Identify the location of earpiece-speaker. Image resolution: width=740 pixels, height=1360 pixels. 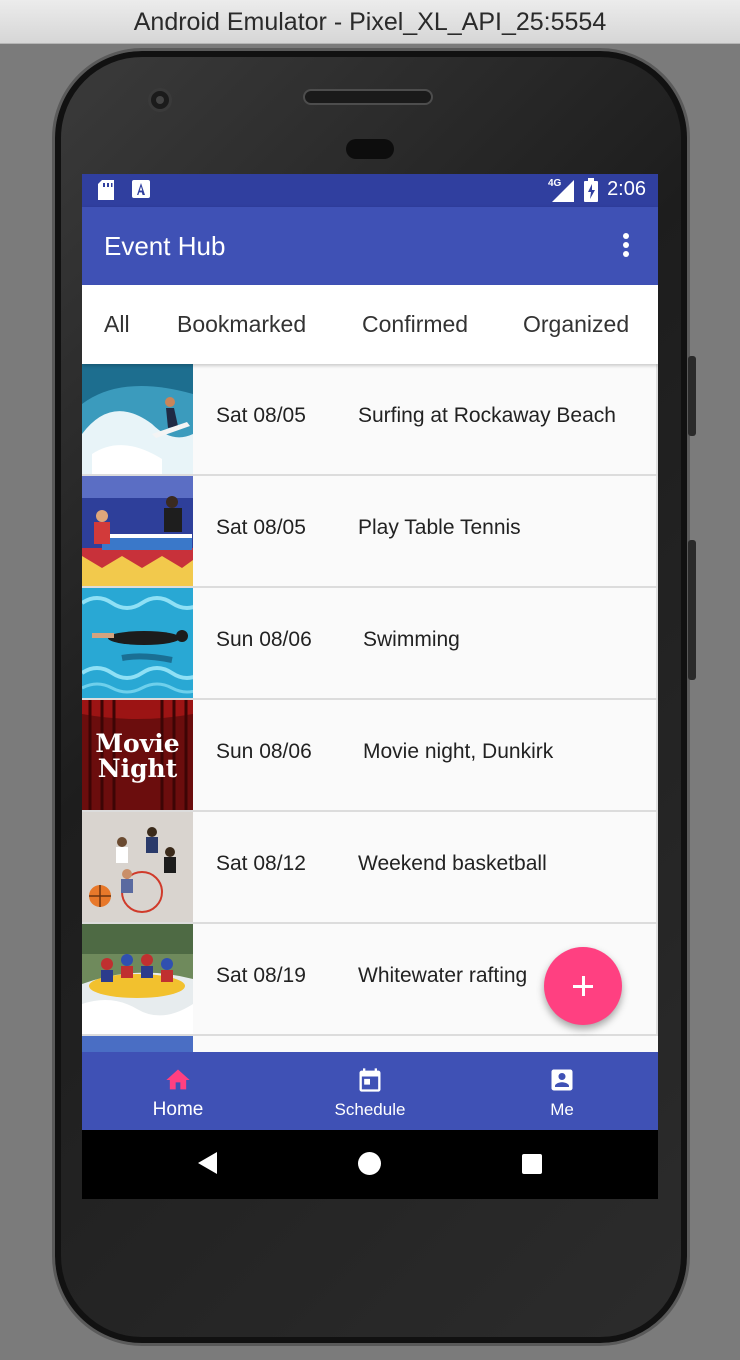
(368, 97).